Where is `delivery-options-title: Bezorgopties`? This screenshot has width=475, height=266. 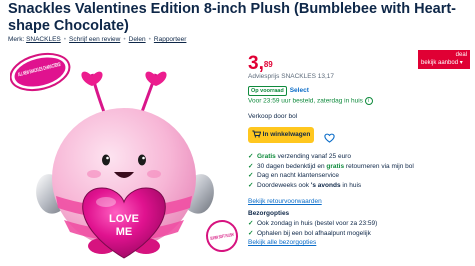
delivery-options-title: Bezorgopties is located at coordinates (269, 213).